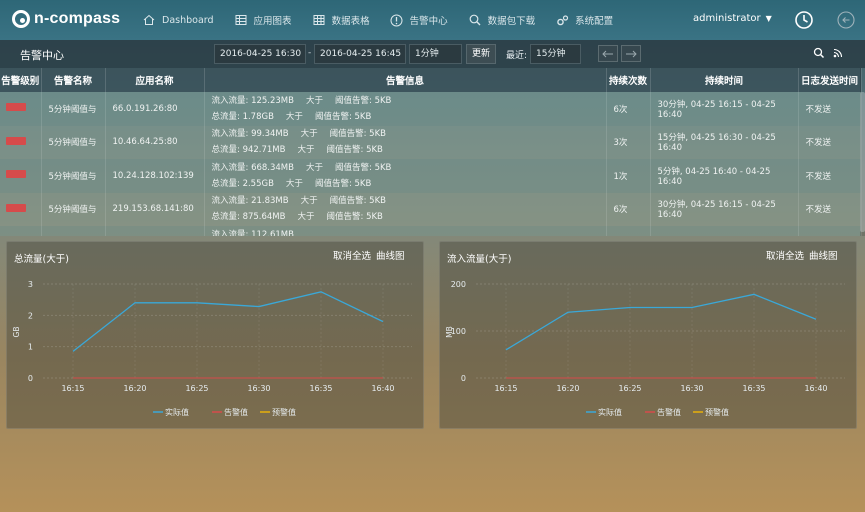 The image size is (865, 512). Describe the element at coordinates (562, 20) in the screenshot. I see `gear-icon` at that location.